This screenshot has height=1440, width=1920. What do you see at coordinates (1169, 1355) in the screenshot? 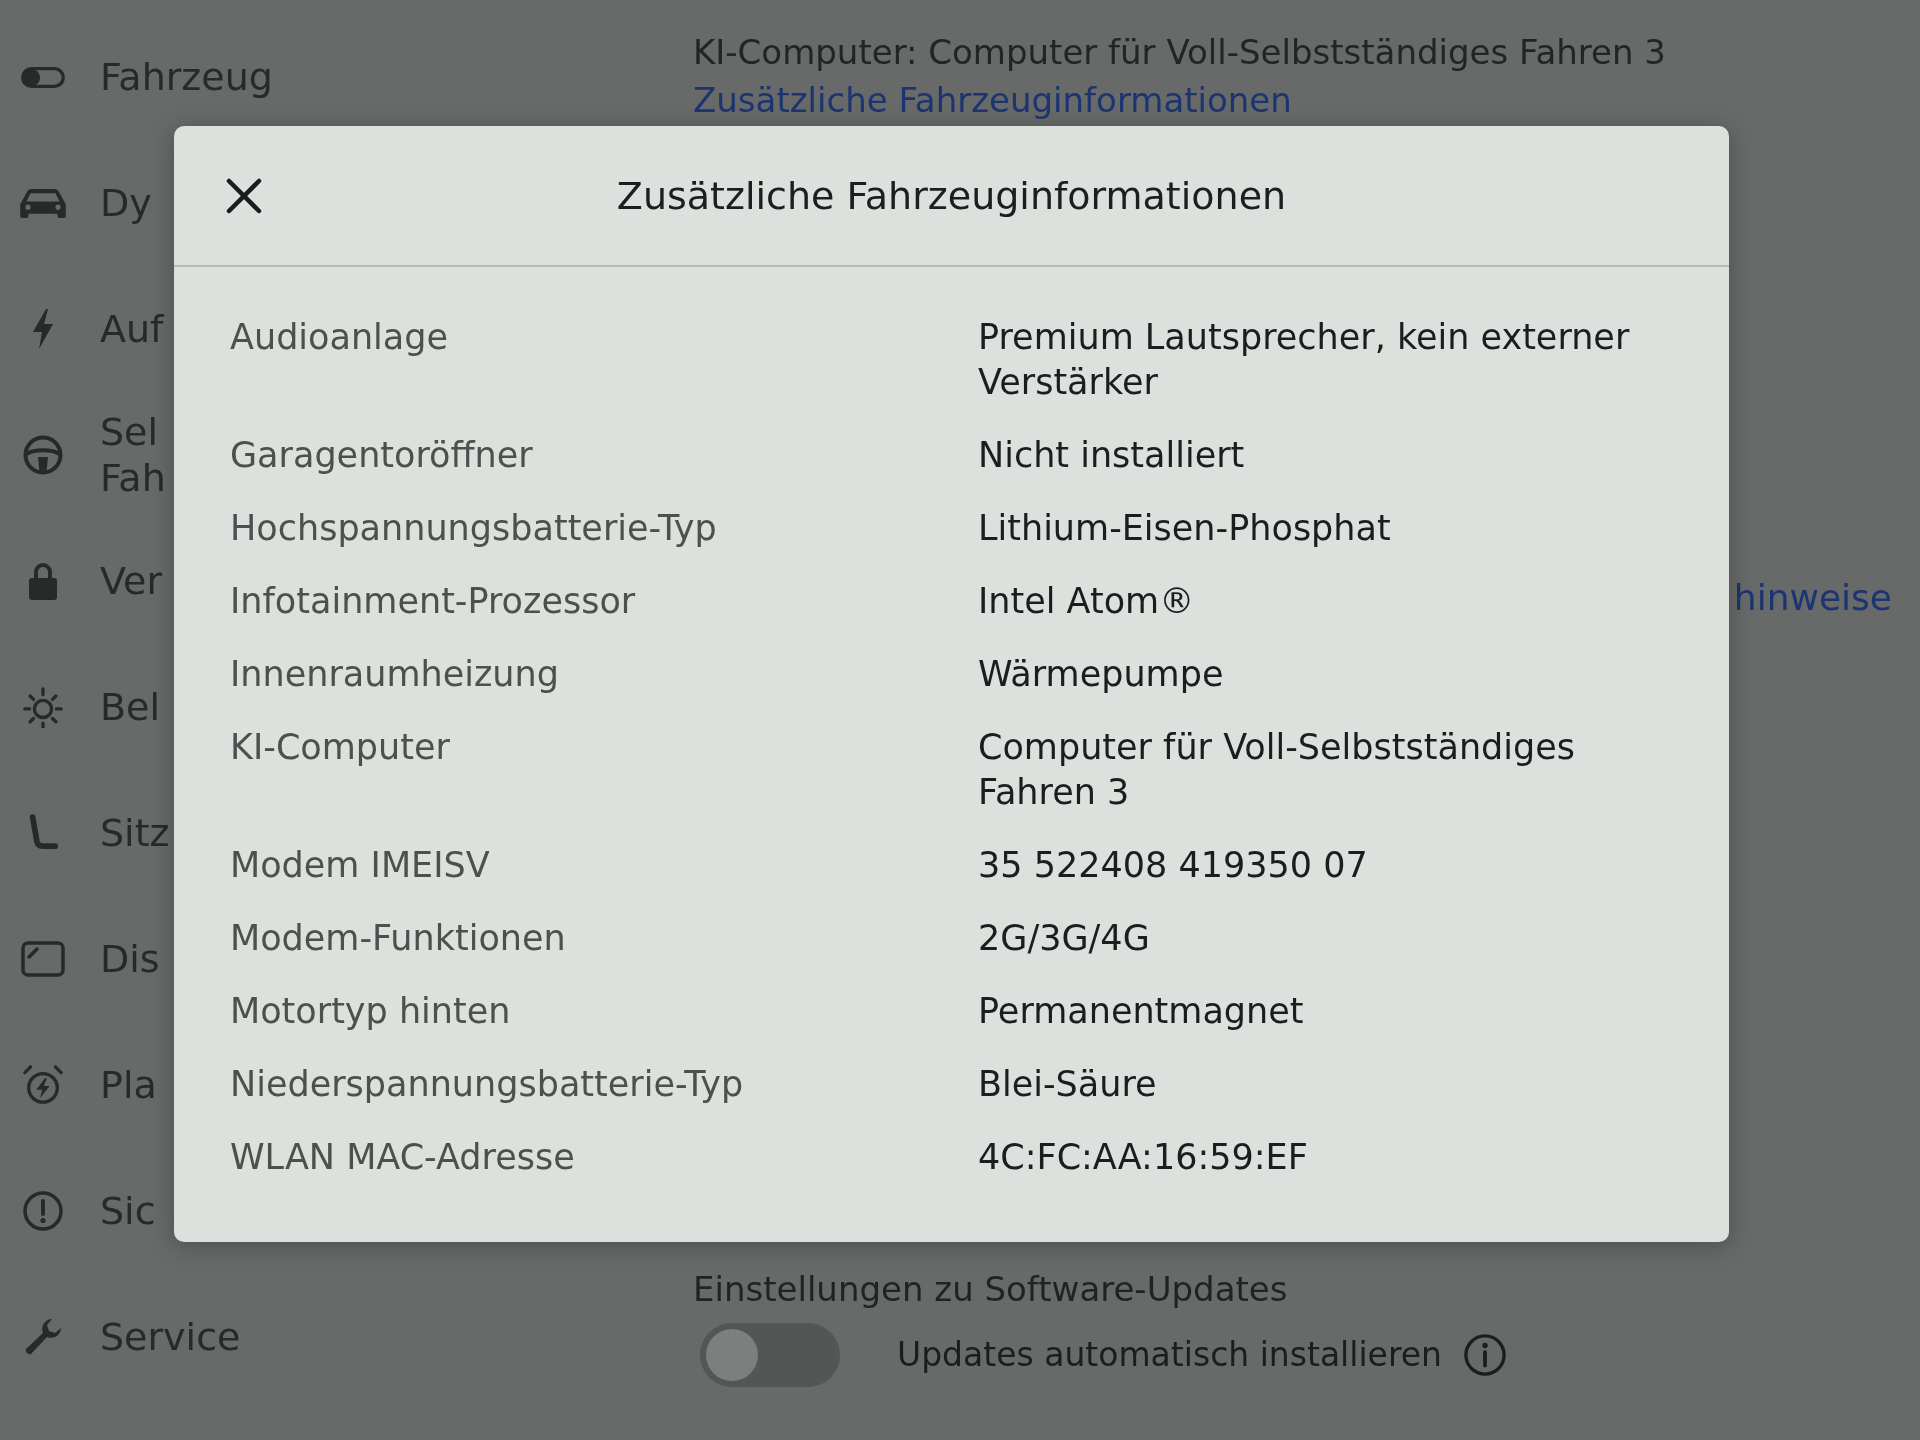
I see `toggle-label: Updates automatisch installieren` at bounding box center [1169, 1355].